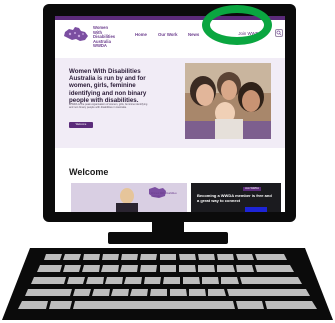  Describe the element at coordinates (89, 172) in the screenshot. I see `welcome-heading: Welcome` at that location.